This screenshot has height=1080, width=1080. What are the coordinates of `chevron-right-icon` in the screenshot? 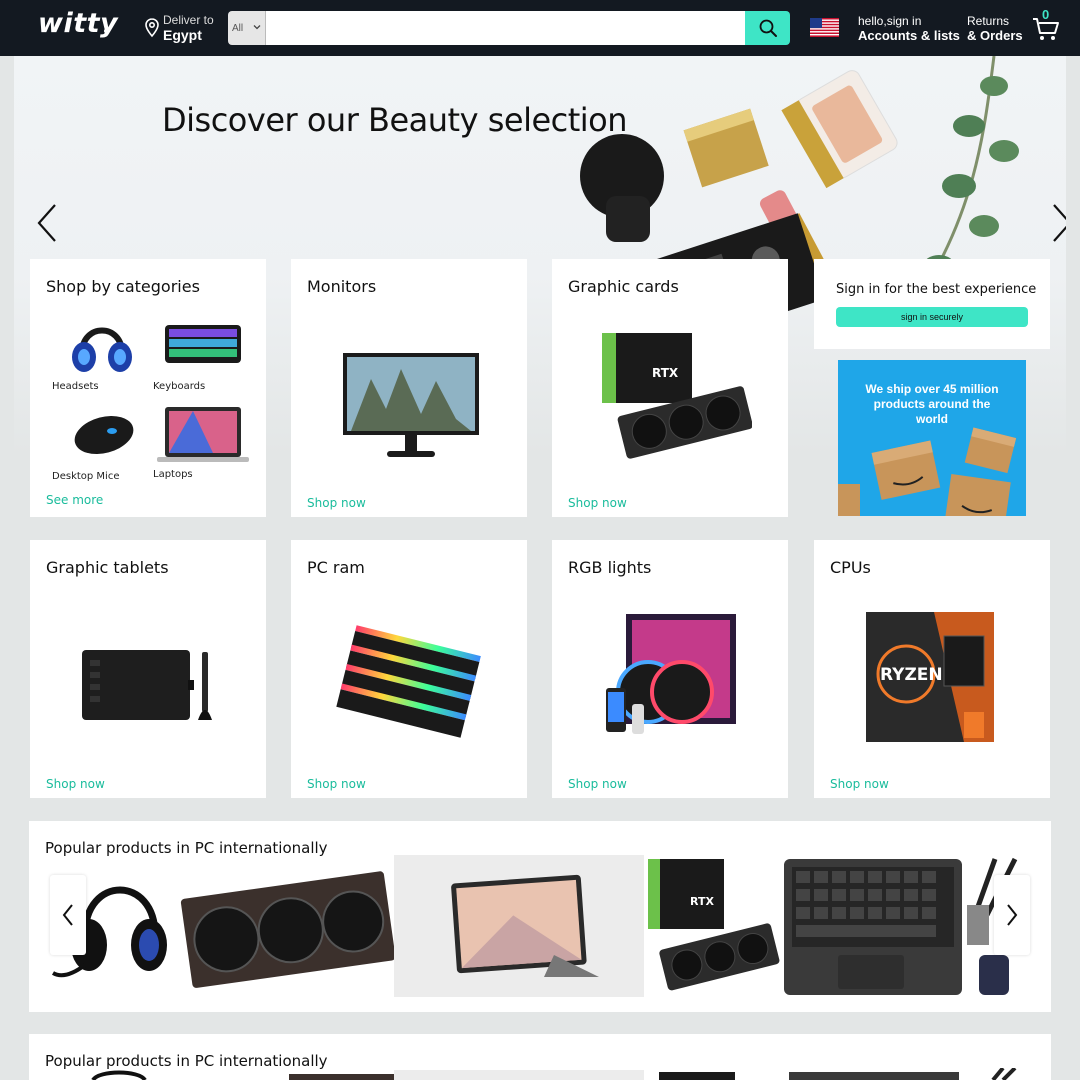 It's located at (1012, 915).